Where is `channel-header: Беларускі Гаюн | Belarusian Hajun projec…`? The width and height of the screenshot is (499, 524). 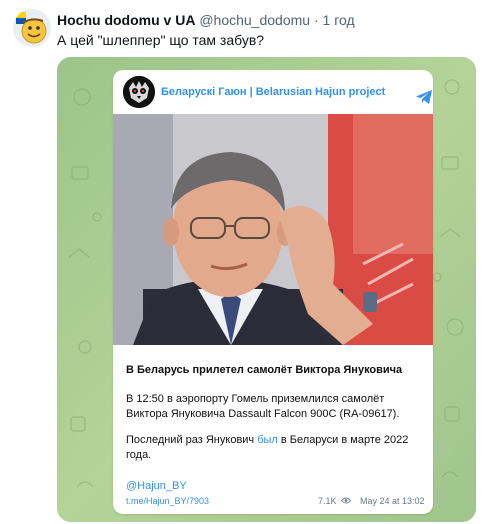 channel-header: Беларускі Гаюн | Belarusian Hajun projec… is located at coordinates (273, 92).